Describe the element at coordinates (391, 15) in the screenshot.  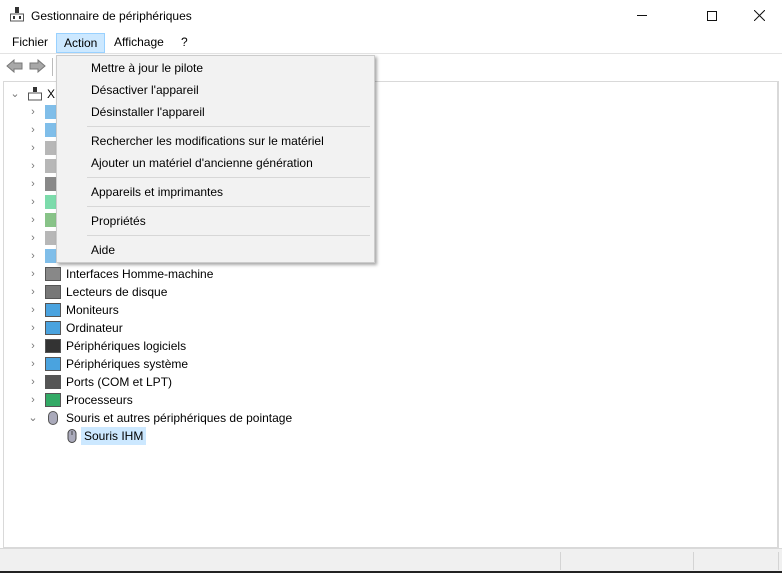
I see `title-bar: Gestionnaire de périphériques` at that location.